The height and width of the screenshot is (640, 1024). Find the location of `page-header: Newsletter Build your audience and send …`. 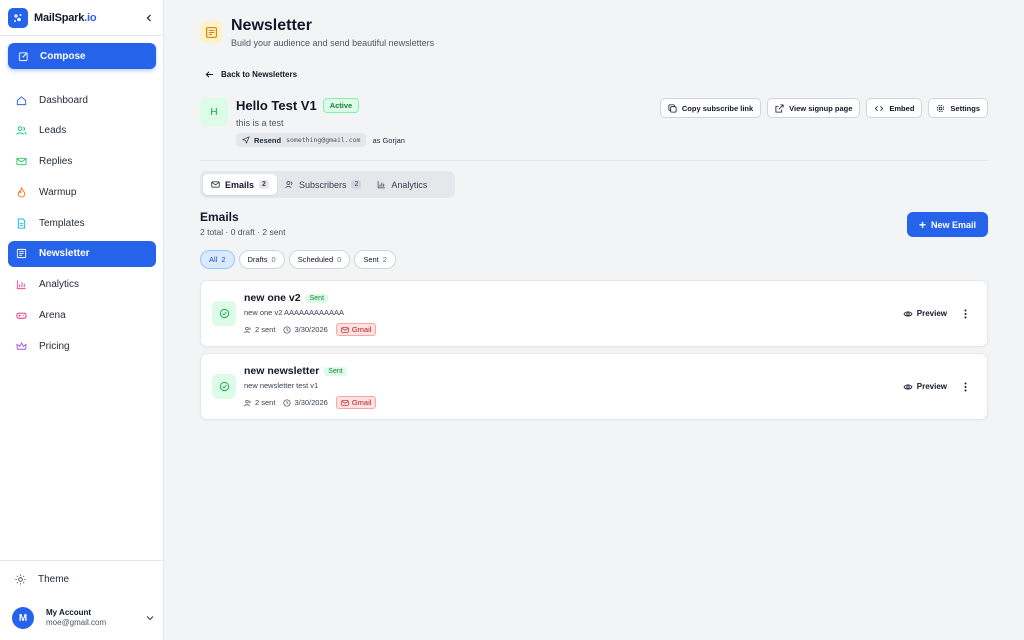

page-header: Newsletter Build your audience and send … is located at coordinates (317, 32).